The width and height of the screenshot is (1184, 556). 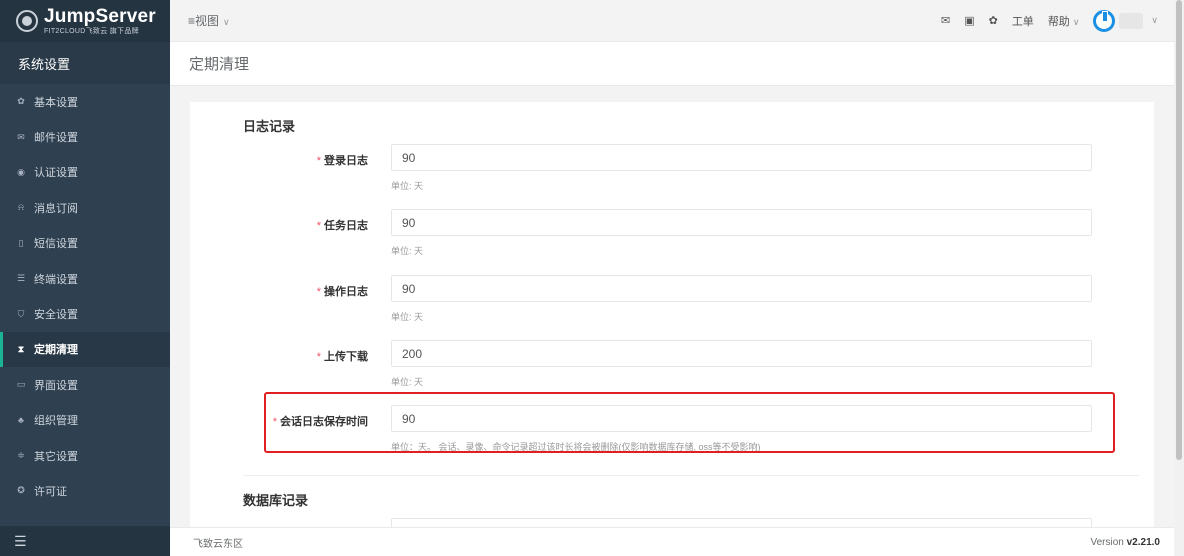 I want to click on hourglass-icon: ⧗, so click(x=21, y=348).